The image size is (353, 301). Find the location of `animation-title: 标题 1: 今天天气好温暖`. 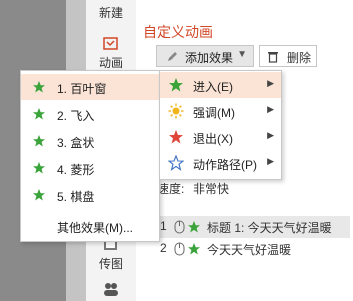

animation-title: 标题 1: 今天天气好温暖 is located at coordinates (269, 228).